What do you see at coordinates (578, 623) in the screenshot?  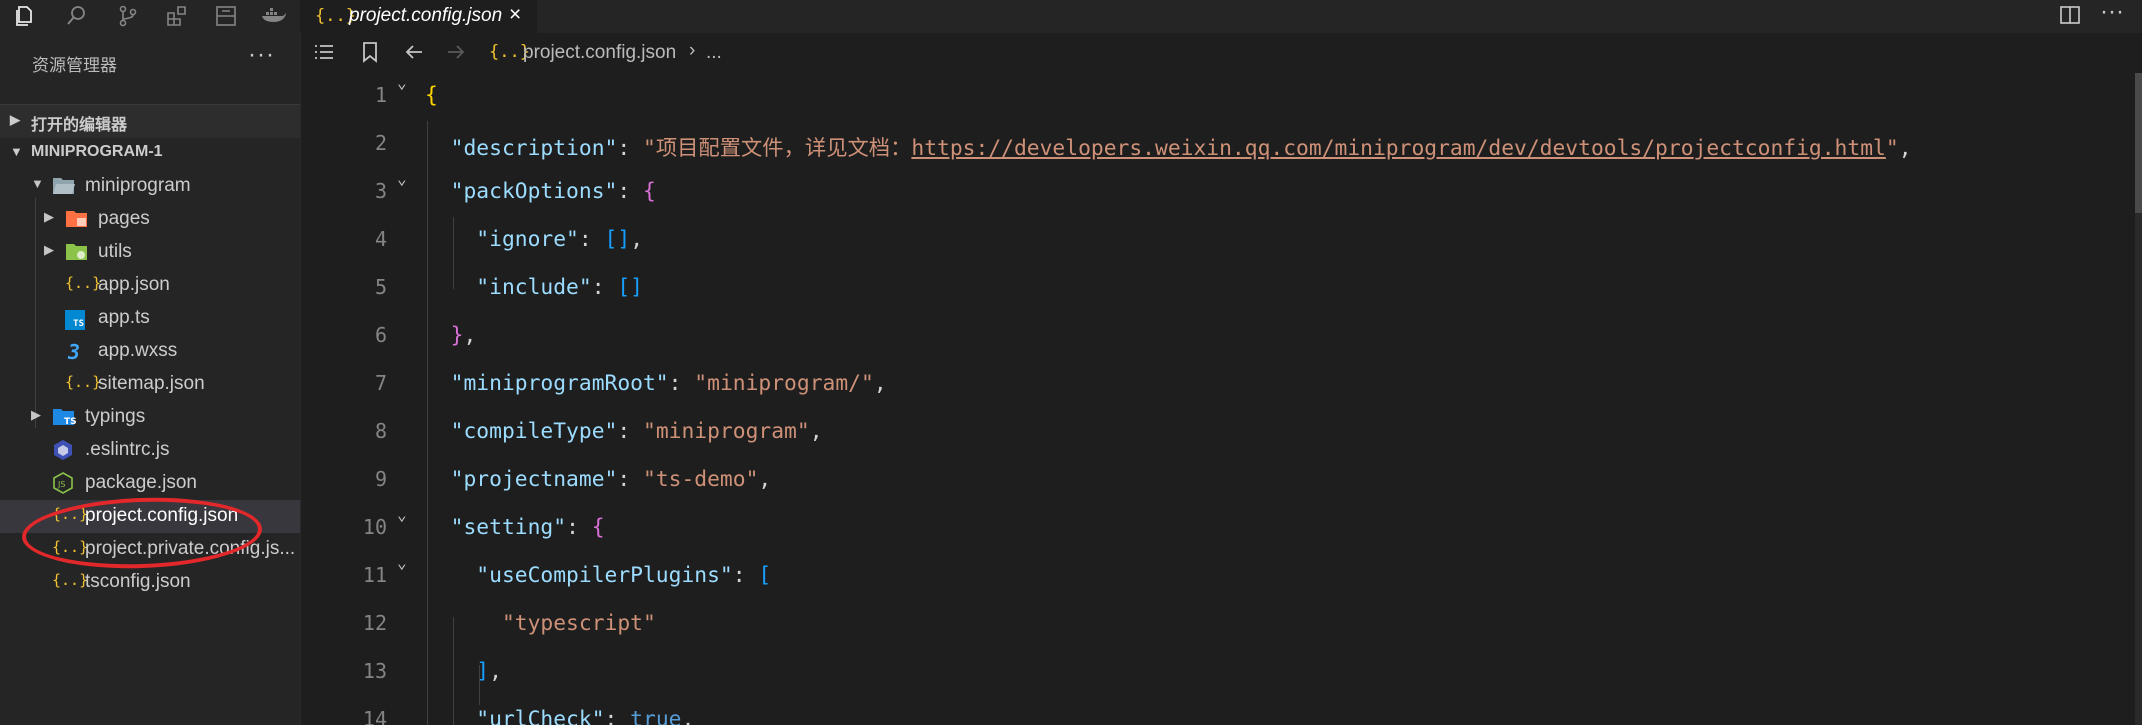 I see `json-string: "typescript"` at bounding box center [578, 623].